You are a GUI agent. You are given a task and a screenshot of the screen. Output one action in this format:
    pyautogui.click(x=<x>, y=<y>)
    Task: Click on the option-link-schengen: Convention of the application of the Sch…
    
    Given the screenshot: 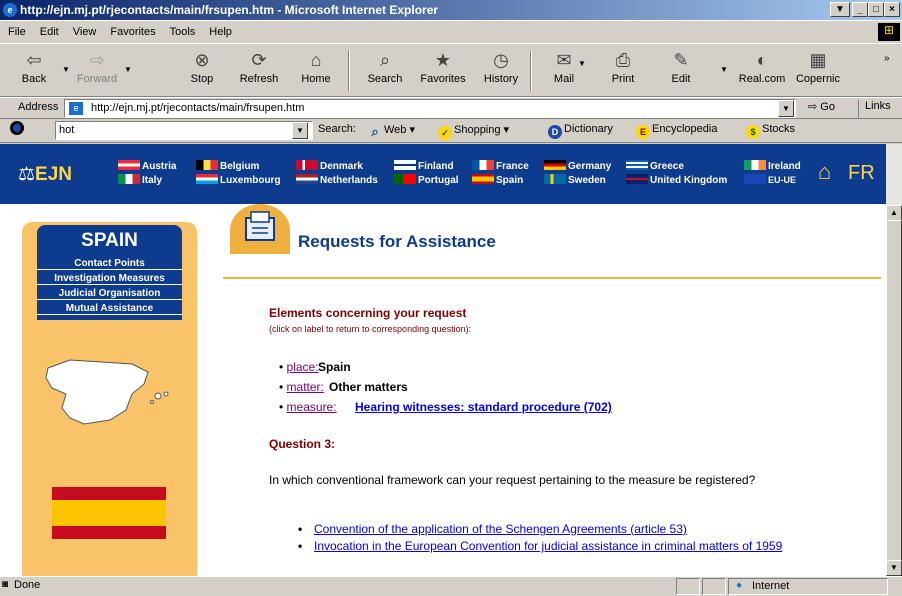 What is the action you would take?
    pyautogui.click(x=549, y=529)
    